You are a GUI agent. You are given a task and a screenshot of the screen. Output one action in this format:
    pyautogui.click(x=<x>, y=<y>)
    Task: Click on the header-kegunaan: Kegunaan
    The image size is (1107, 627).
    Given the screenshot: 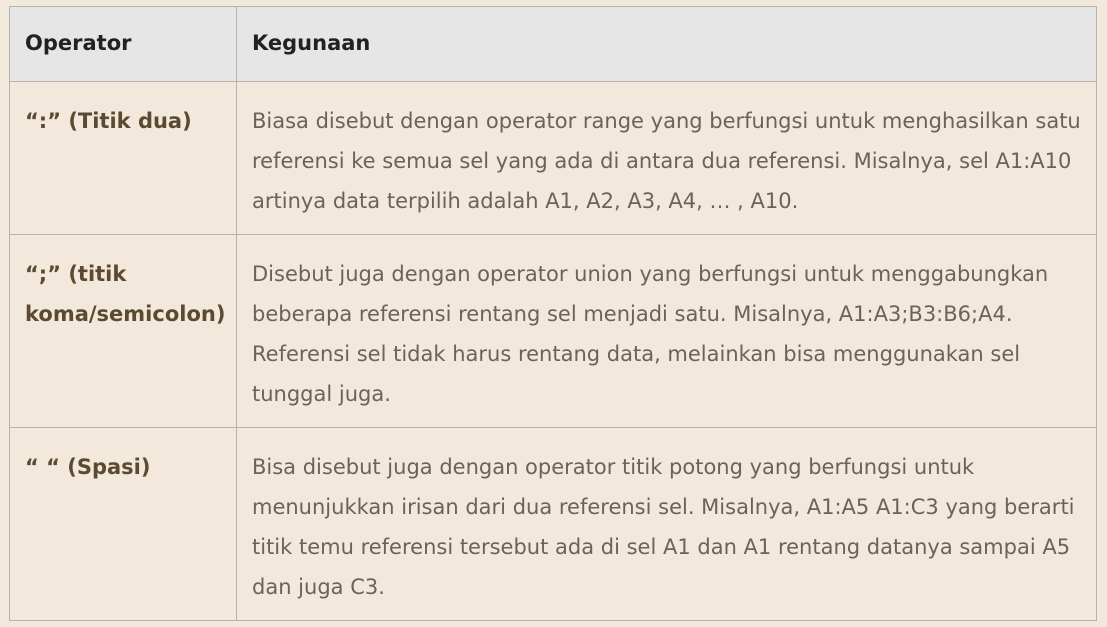 What is the action you would take?
    pyautogui.click(x=666, y=44)
    